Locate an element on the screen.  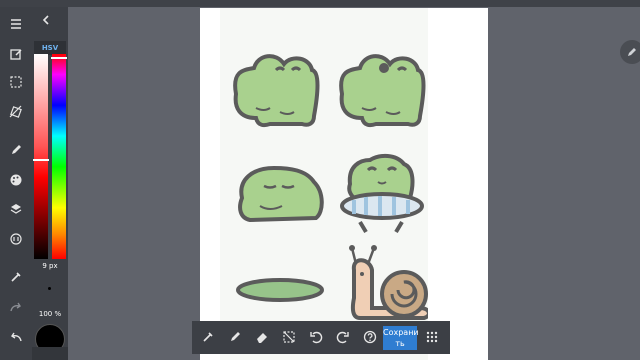
transform-button is located at coordinates (16, 112).